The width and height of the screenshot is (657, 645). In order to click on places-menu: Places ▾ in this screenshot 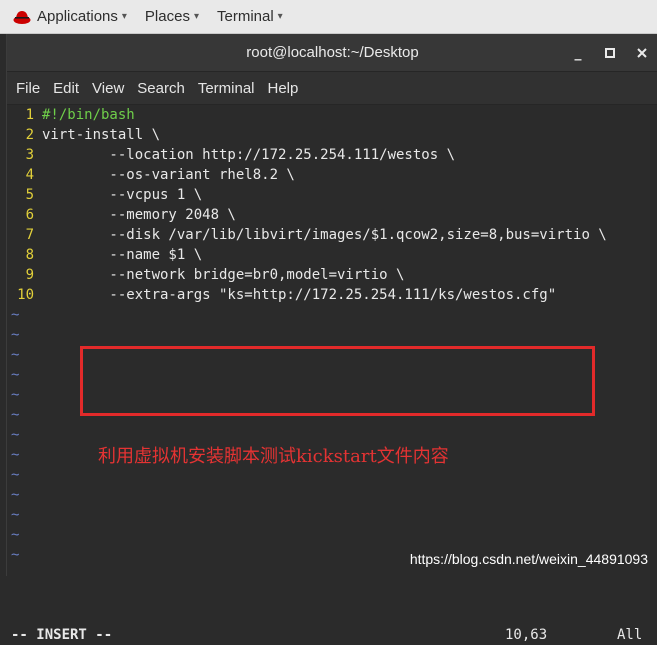, I will do `click(172, 16)`.